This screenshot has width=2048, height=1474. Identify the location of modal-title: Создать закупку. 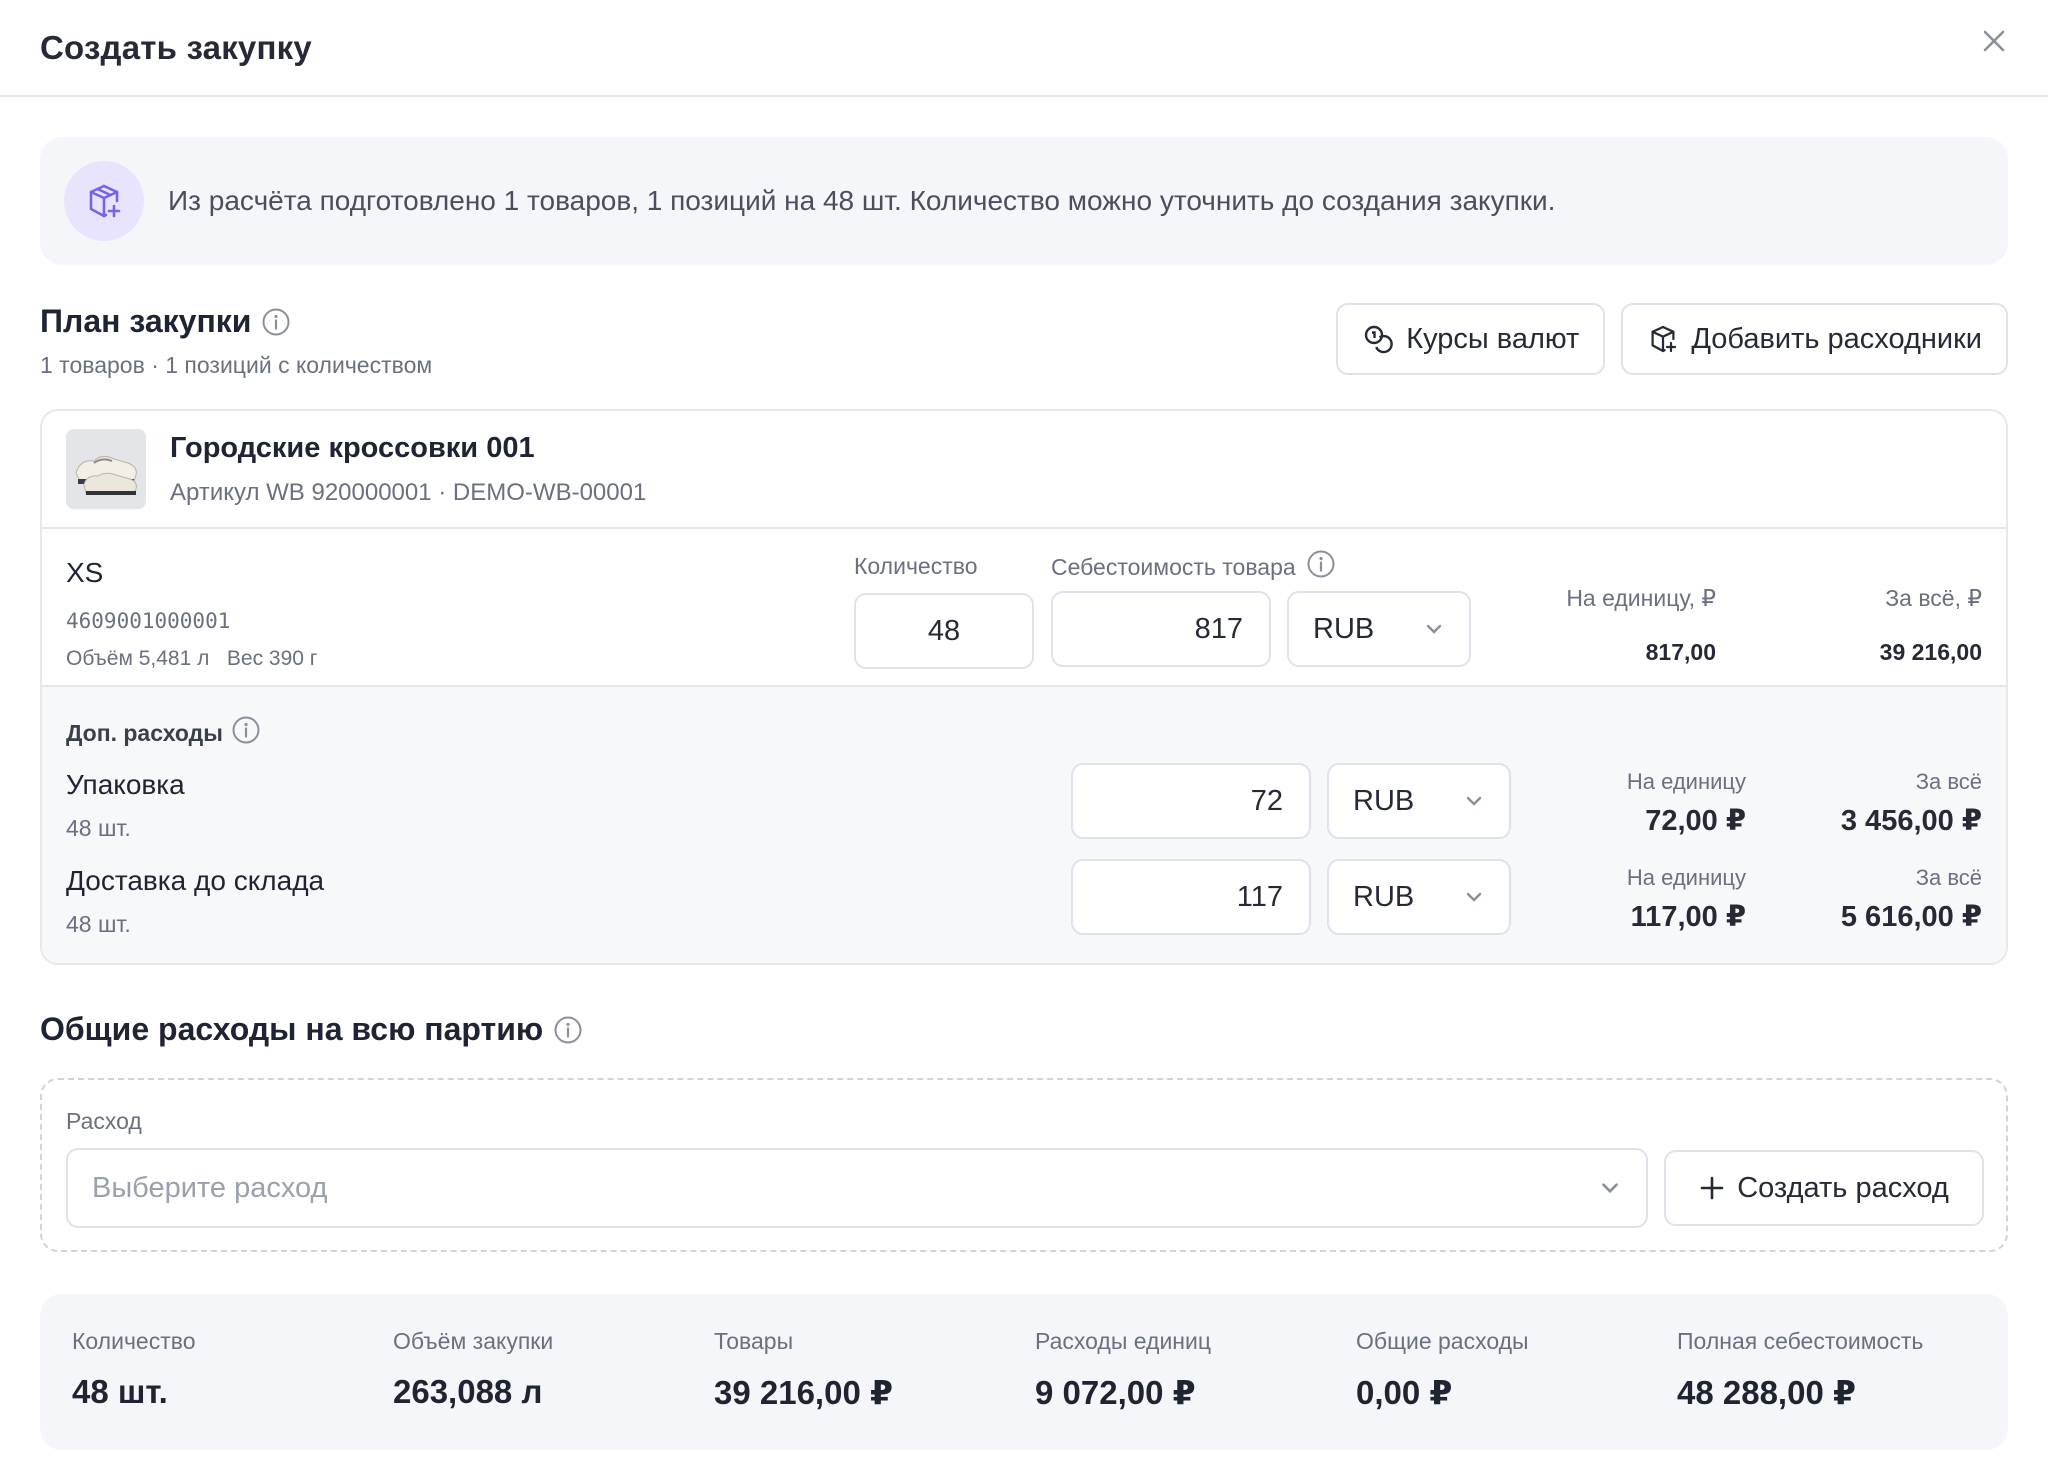
(176, 47).